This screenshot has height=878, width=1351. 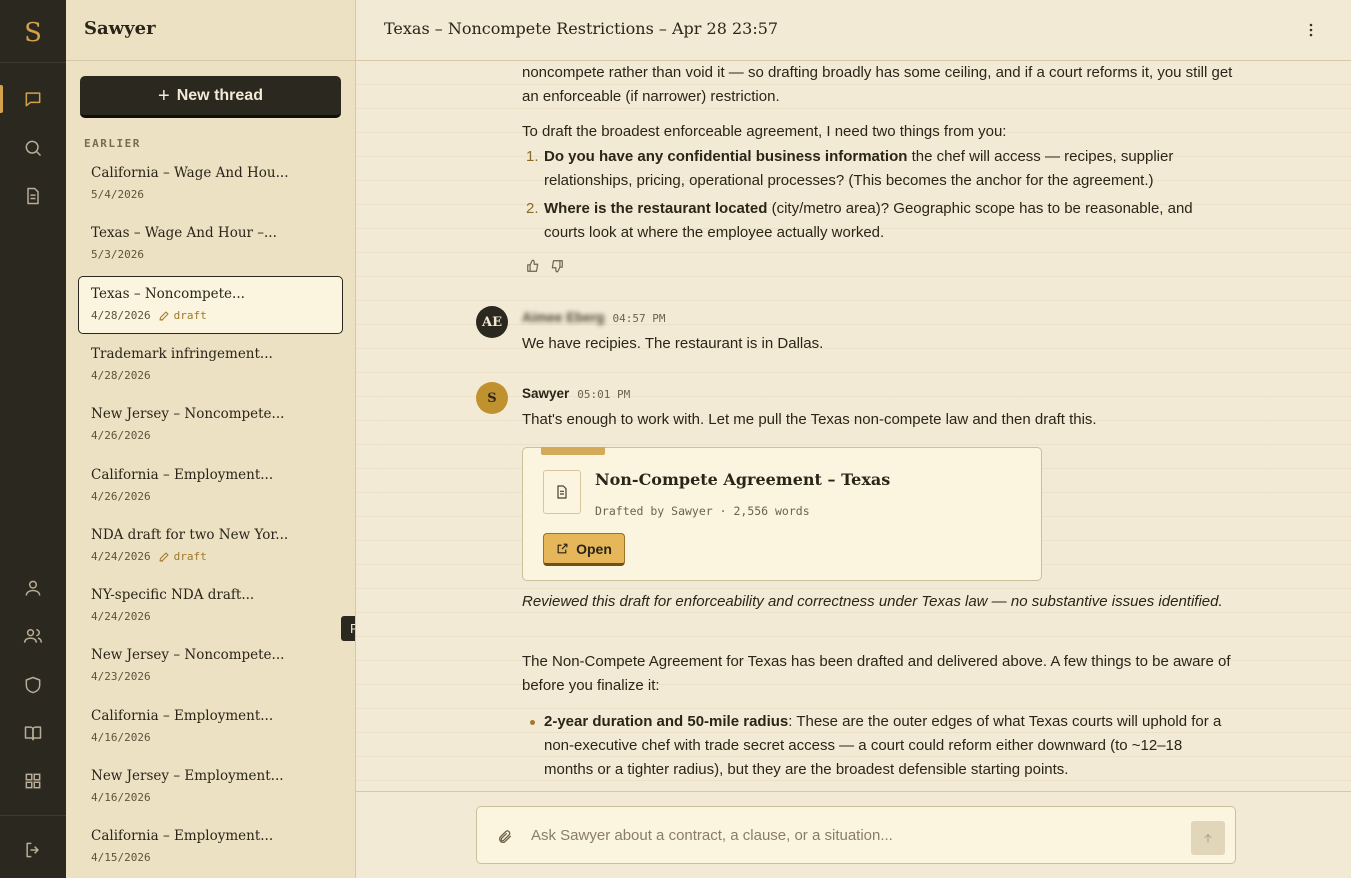 I want to click on more-options-button, so click(x=1311, y=30).